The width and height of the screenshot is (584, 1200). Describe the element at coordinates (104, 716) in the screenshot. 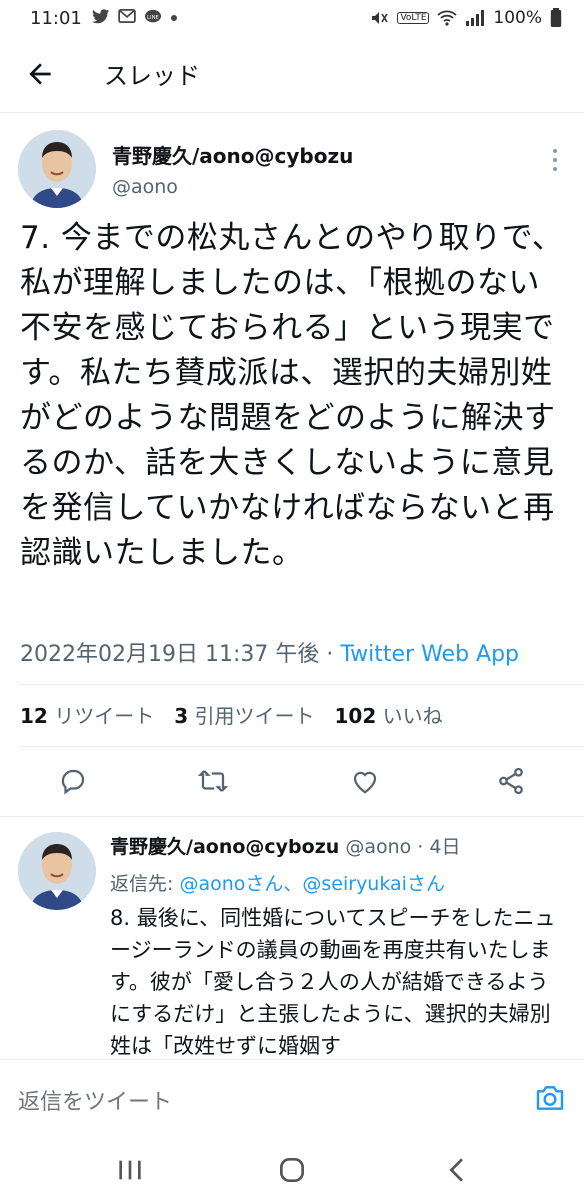

I see `retweets-label: リツイート` at that location.